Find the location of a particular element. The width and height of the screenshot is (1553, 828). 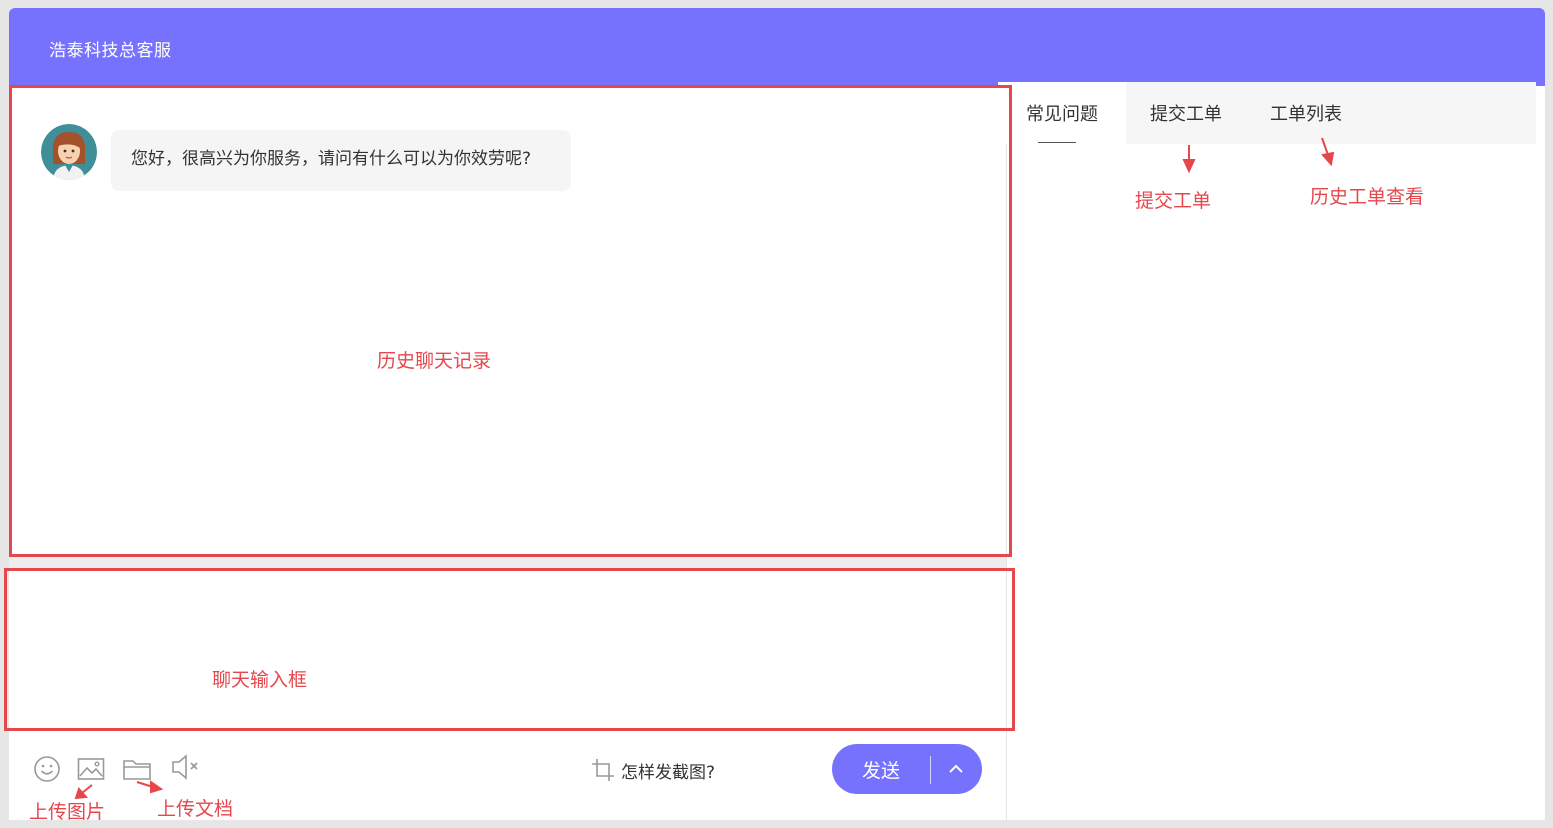

tab-ticket-list: 工单列表 is located at coordinates (1306, 113).